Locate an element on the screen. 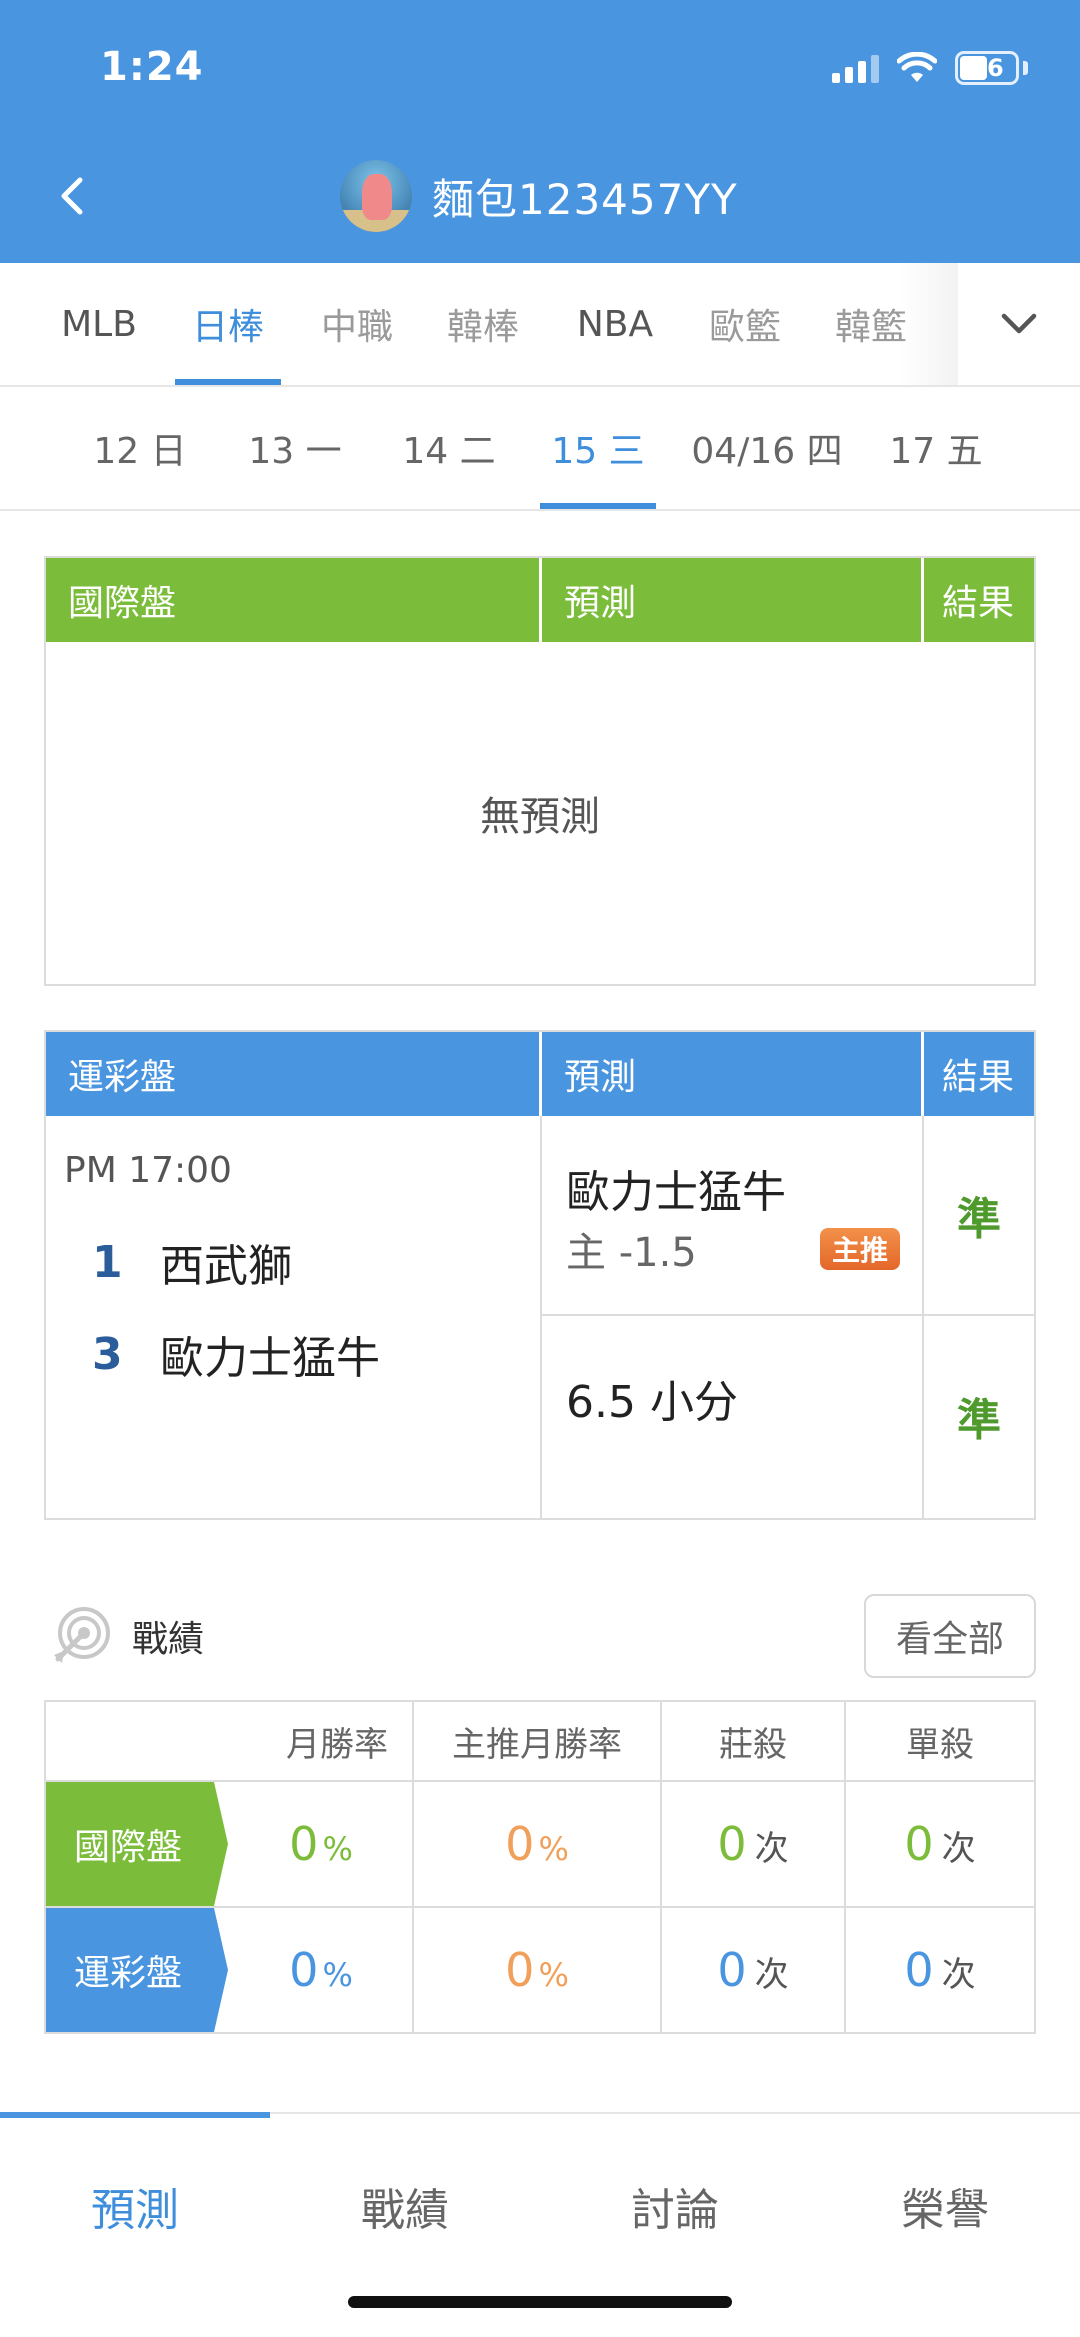 This screenshot has height=2337, width=1080. pick-total: 6.5 小分 is located at coordinates (732, 1416).